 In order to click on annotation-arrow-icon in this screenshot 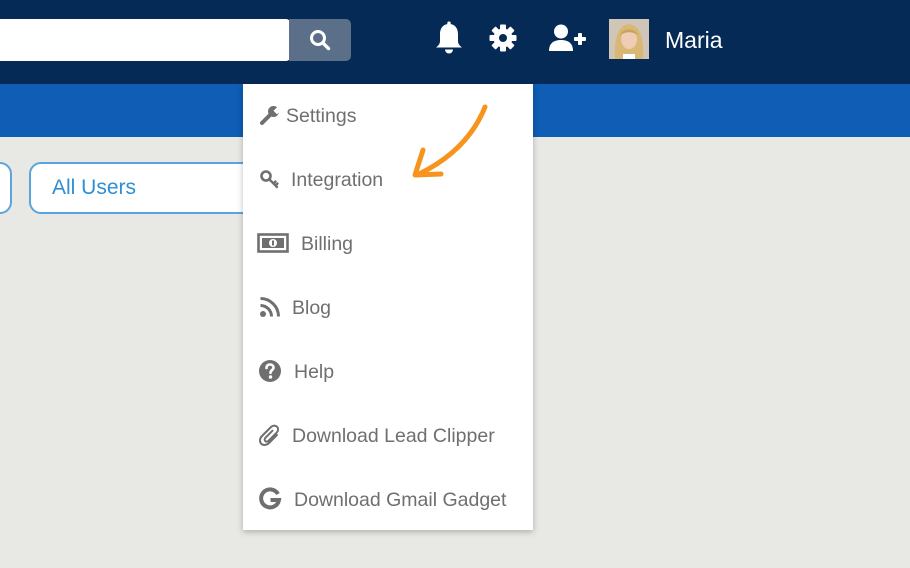, I will do `click(450, 141)`.